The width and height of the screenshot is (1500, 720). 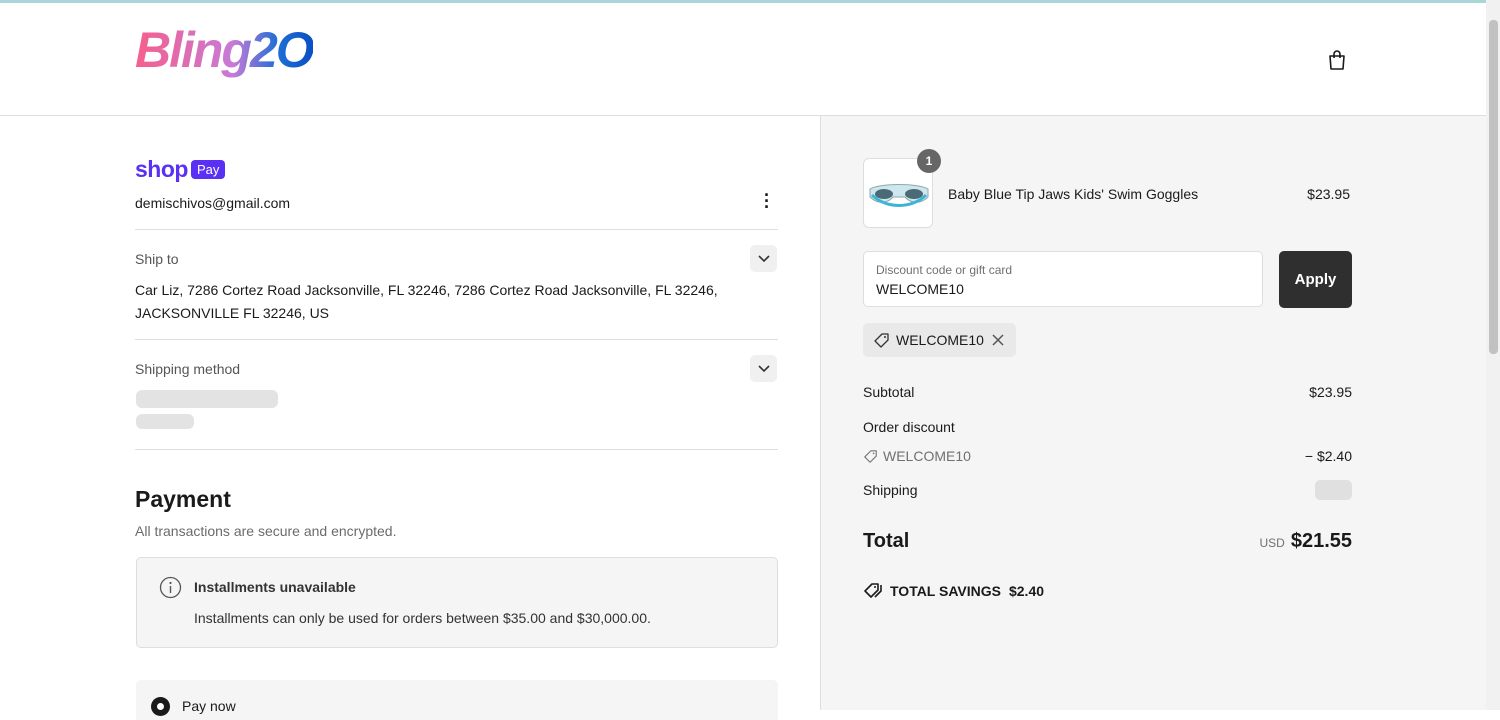 What do you see at coordinates (1107, 541) in the screenshot?
I see `total-row: Total USD $21.55` at bounding box center [1107, 541].